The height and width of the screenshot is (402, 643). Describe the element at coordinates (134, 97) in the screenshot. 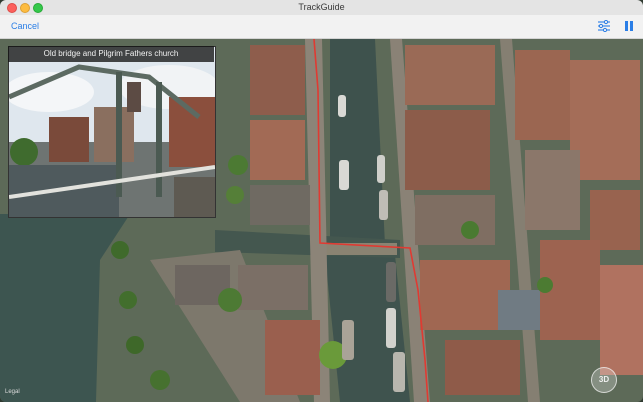

I see `church-tower` at that location.